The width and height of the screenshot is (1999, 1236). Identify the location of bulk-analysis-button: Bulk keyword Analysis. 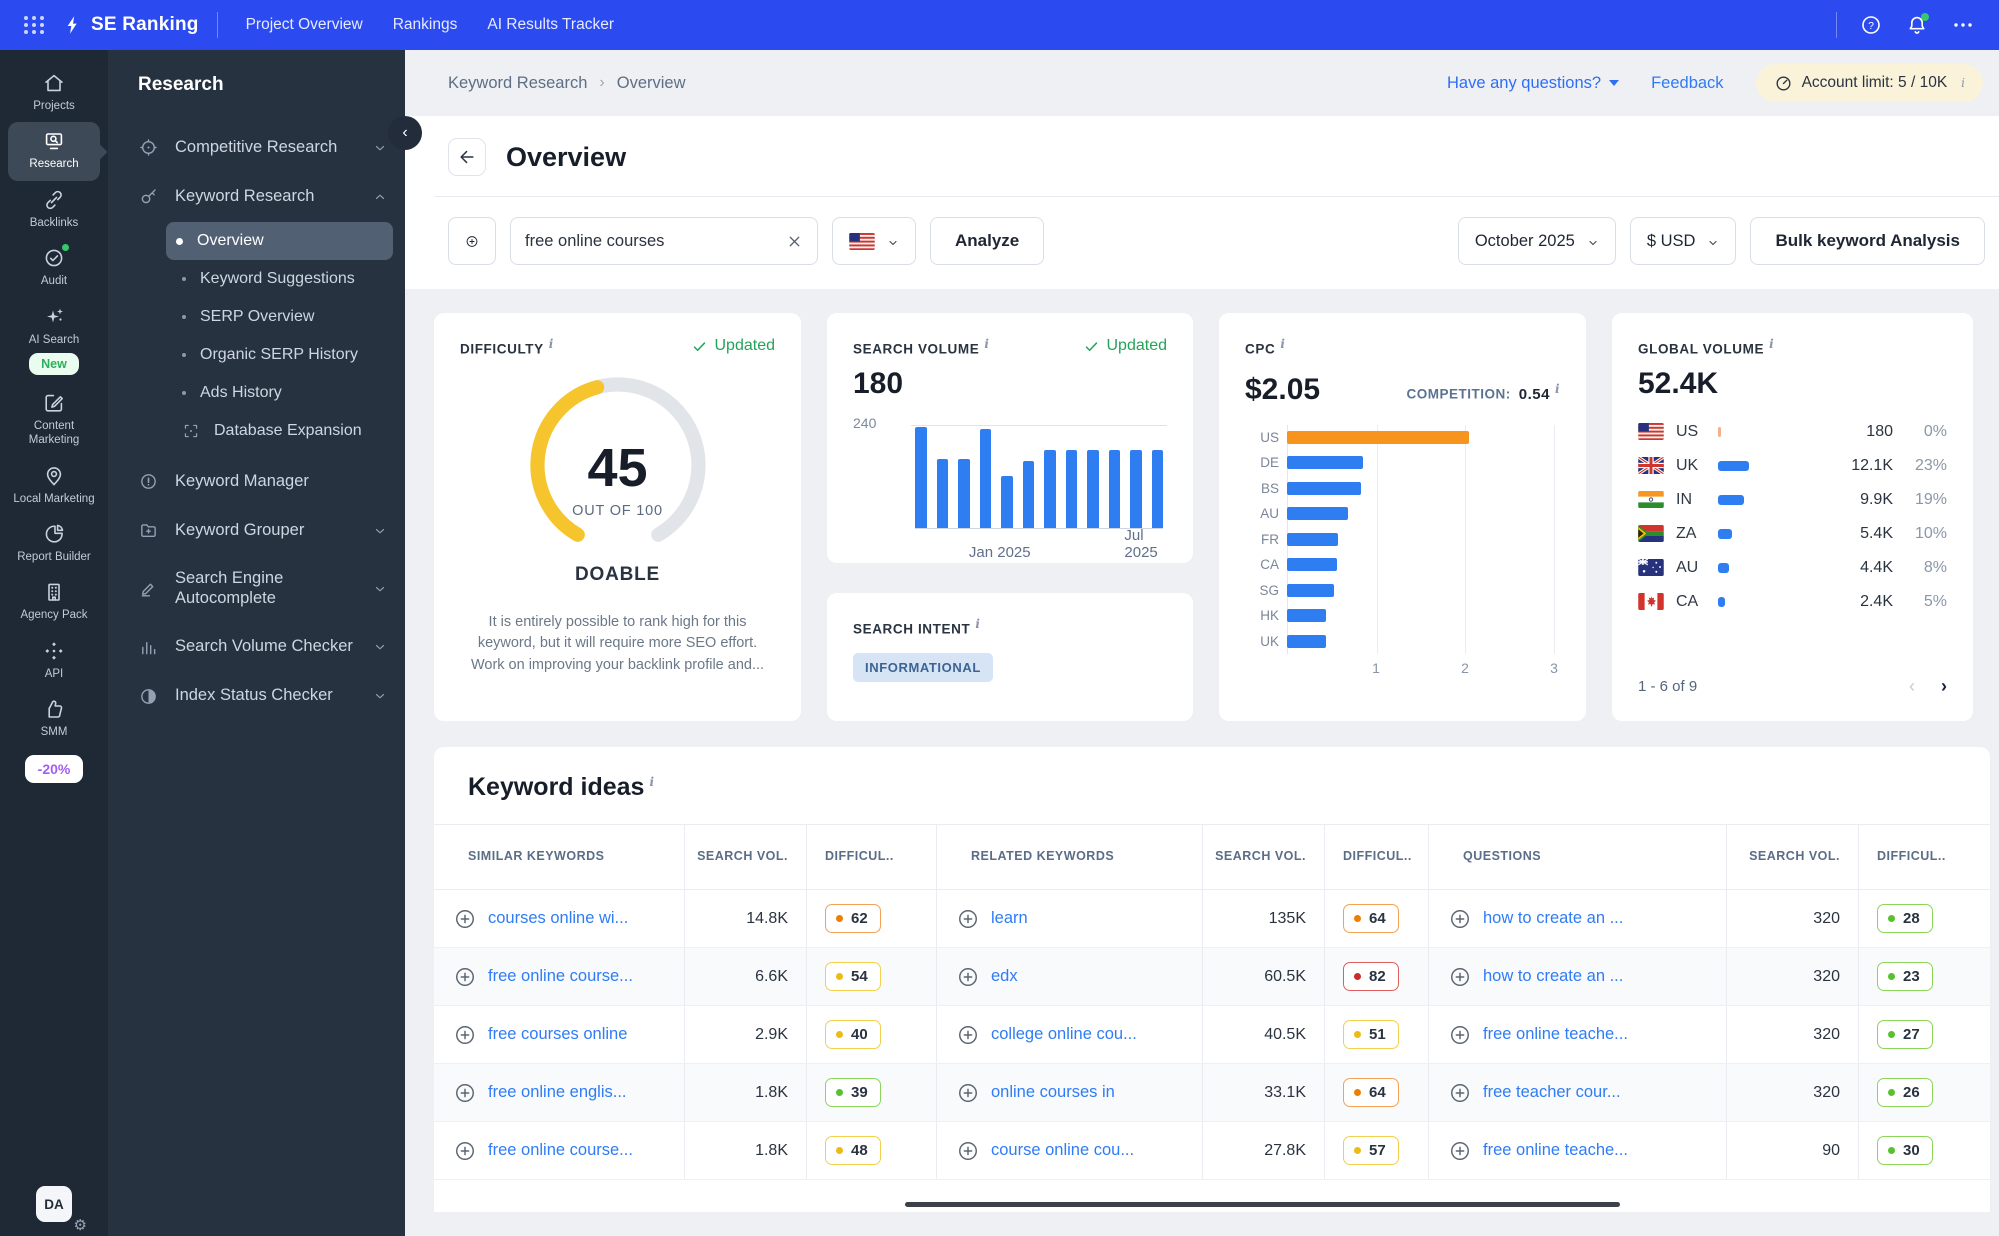
(1867, 241).